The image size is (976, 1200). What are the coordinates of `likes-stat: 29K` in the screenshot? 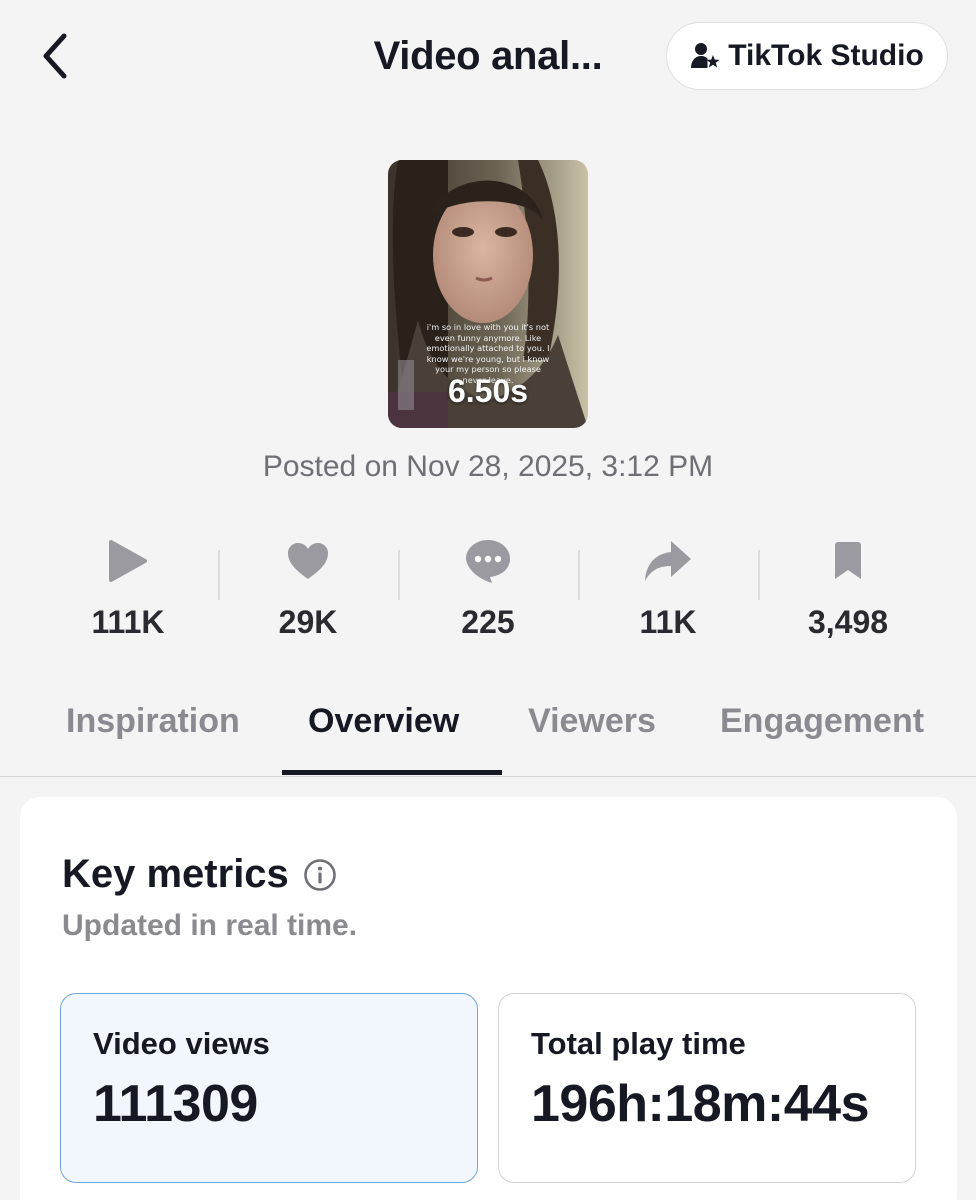 It's located at (308, 590).